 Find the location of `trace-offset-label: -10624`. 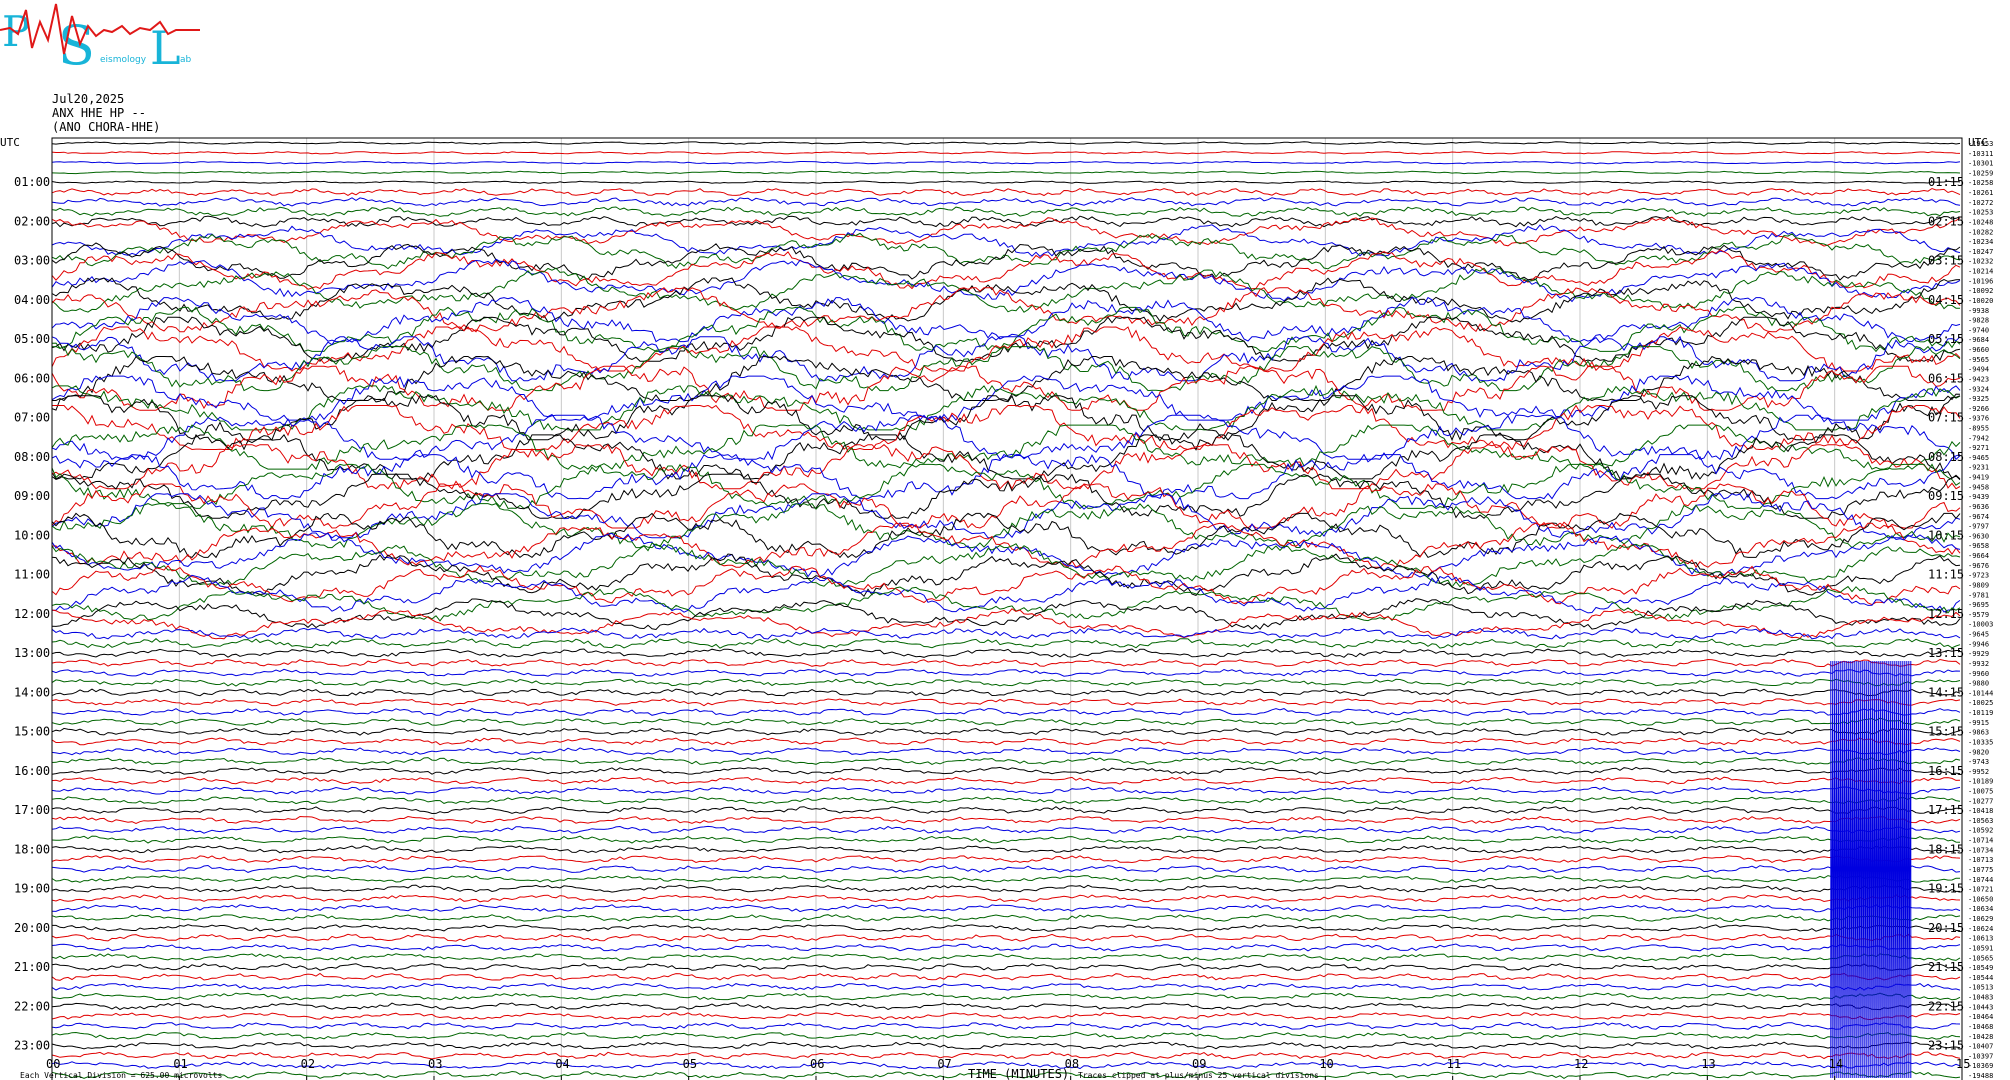

trace-offset-label: -10624 is located at coordinates (1980, 929).